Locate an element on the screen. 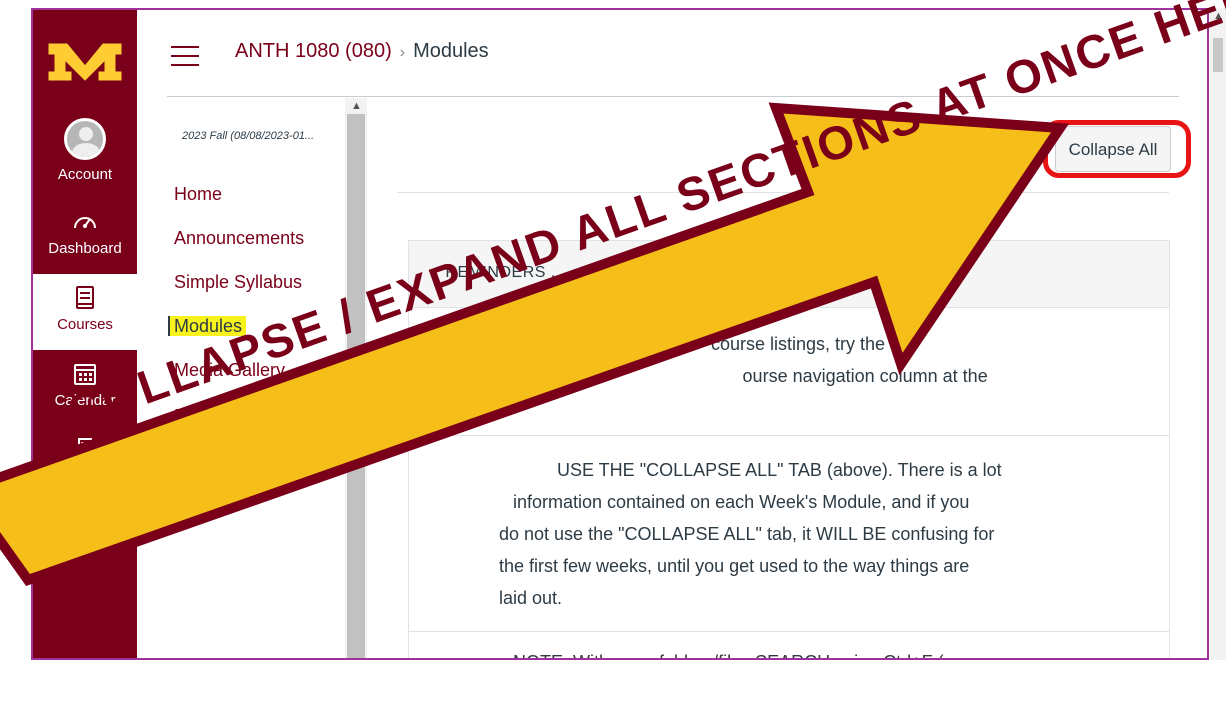  global-nav: Account Dashboard Courses Calendar Inbox is located at coordinates (85, 334).